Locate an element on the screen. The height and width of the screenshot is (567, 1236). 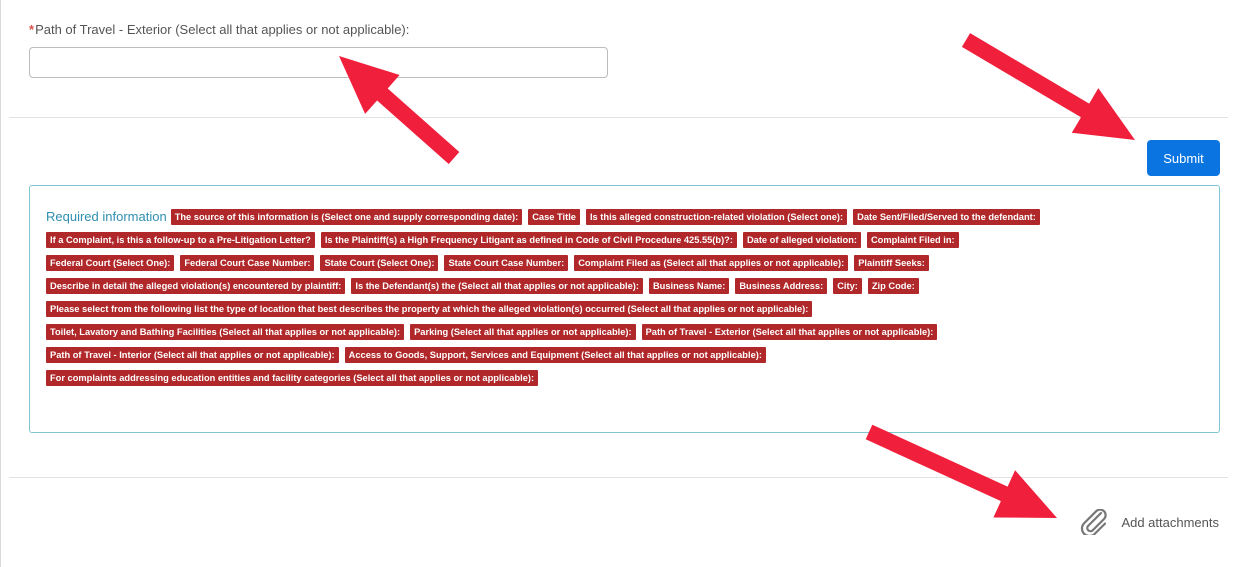
required-field-tag: Case Title is located at coordinates (554, 216).